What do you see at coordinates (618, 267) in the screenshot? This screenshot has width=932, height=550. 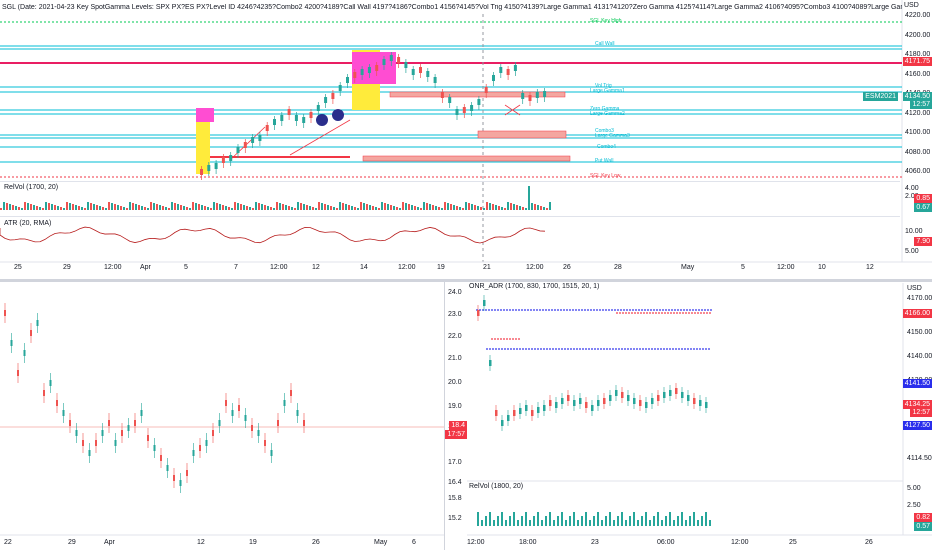 I see `time-tick: 28` at bounding box center [618, 267].